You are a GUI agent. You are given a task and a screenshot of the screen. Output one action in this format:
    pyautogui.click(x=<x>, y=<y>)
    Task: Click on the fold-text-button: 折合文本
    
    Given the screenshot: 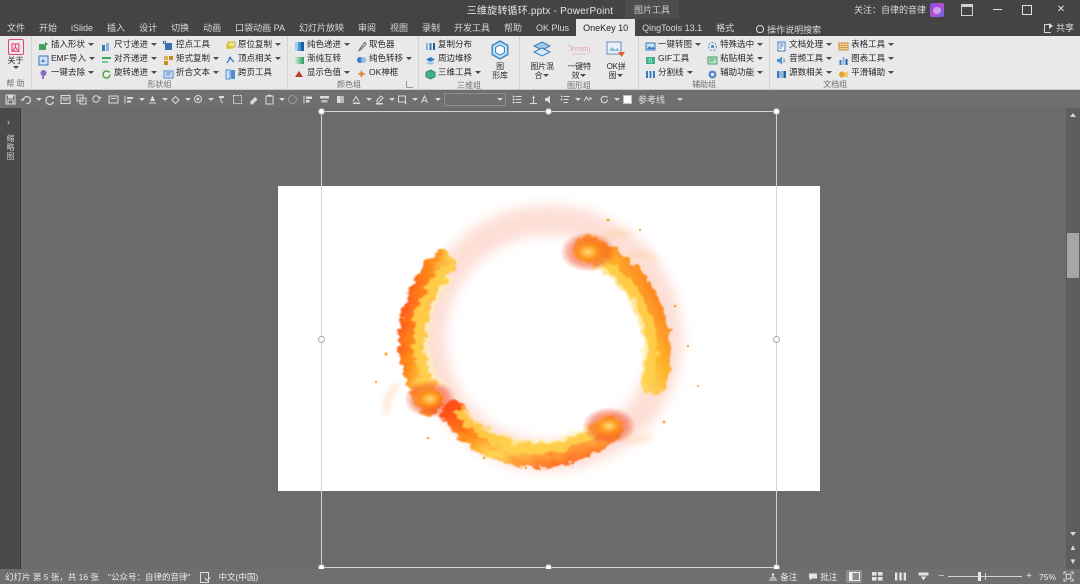 What is the action you would take?
    pyautogui.click(x=191, y=72)
    